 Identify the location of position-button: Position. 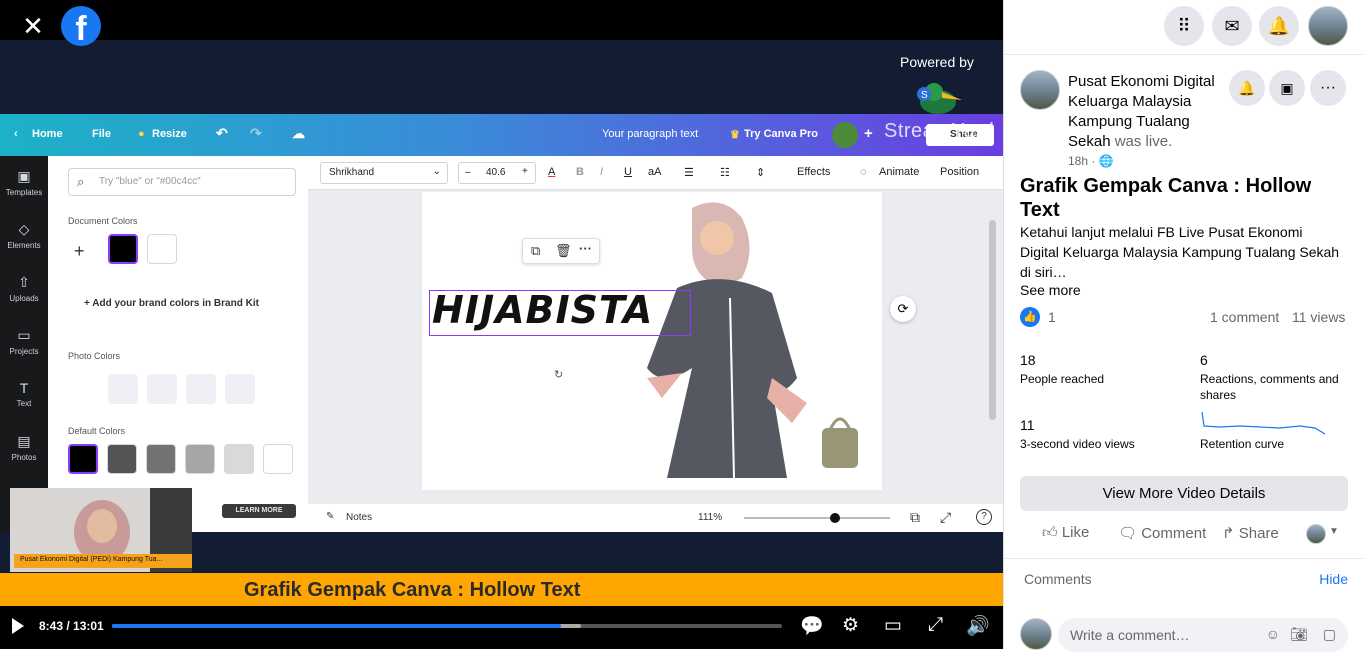
(959, 172).